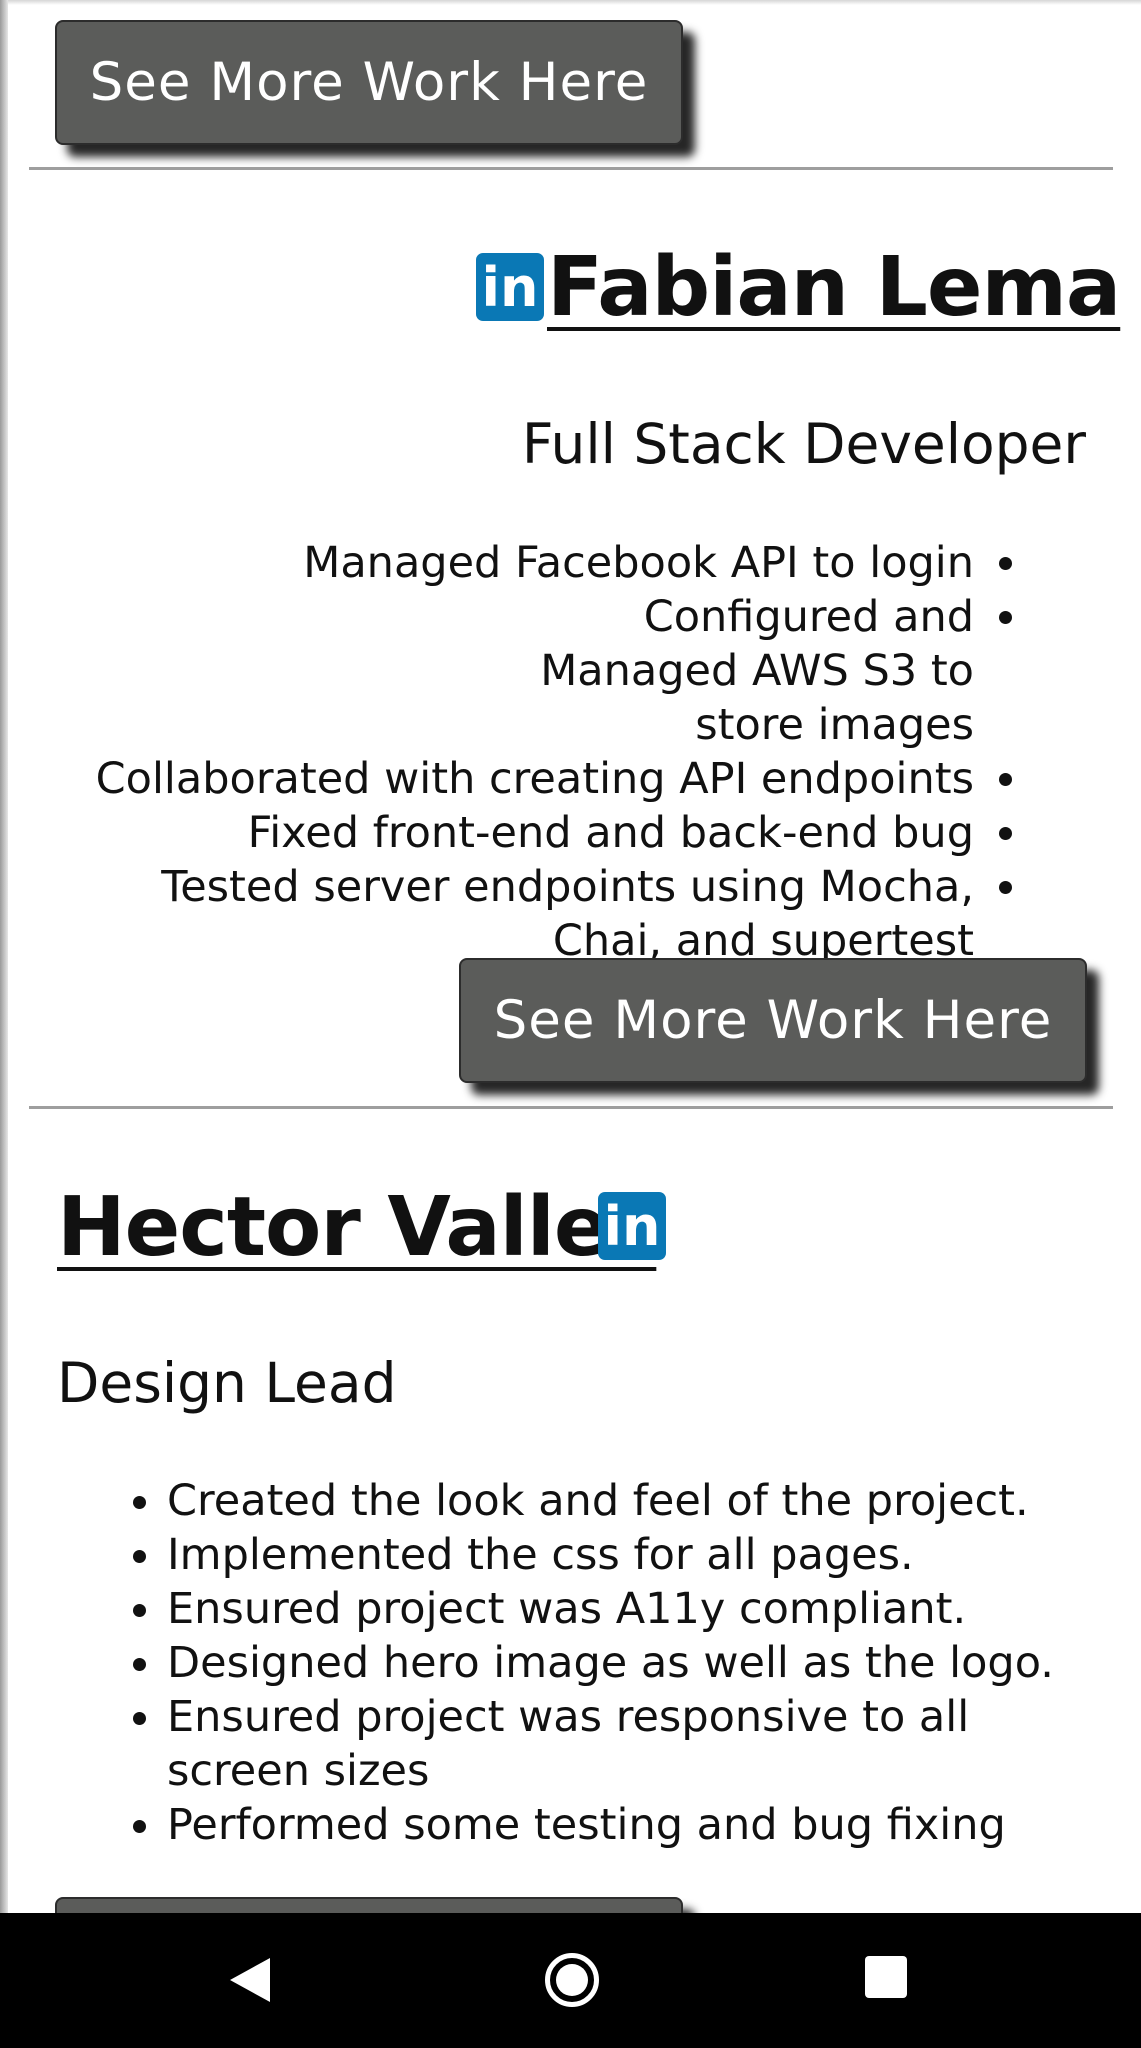 Image resolution: width=1141 pixels, height=2048 pixels. I want to click on see-more-work-button-2: See More Work Here, so click(773, 1020).